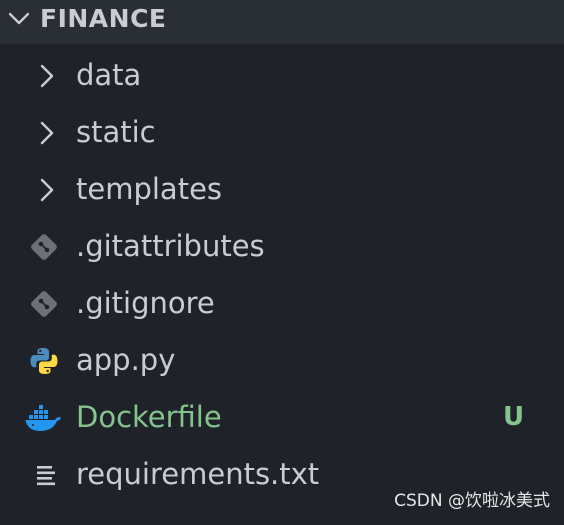  What do you see at coordinates (126, 360) in the screenshot?
I see `tree-item-label: app.py` at bounding box center [126, 360].